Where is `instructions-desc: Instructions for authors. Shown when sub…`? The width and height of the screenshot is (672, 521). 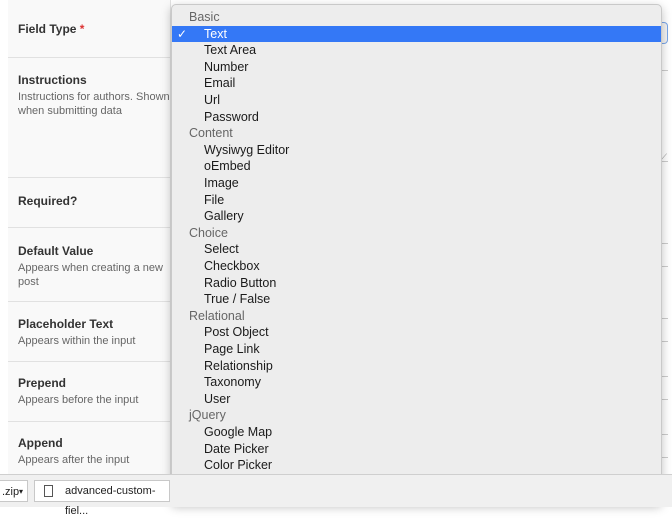
instructions-desc: Instructions for authors. Shown when sub… is located at coordinates (94, 104).